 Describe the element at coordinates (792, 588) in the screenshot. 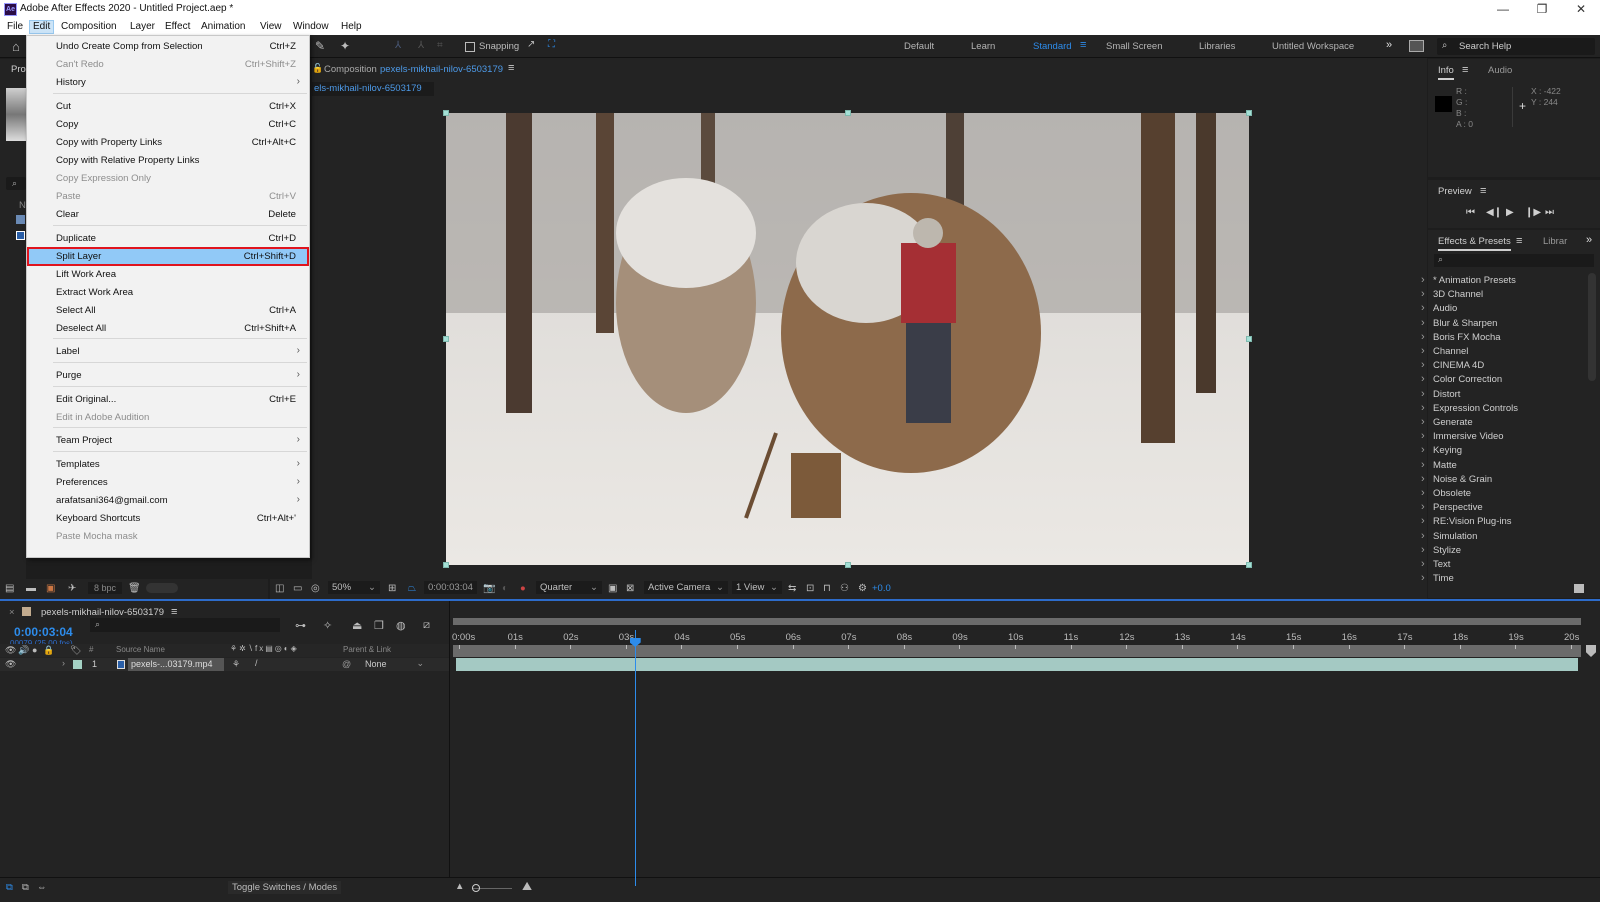

I see `toggle-pixel-aspect-icon: ⇆` at that location.